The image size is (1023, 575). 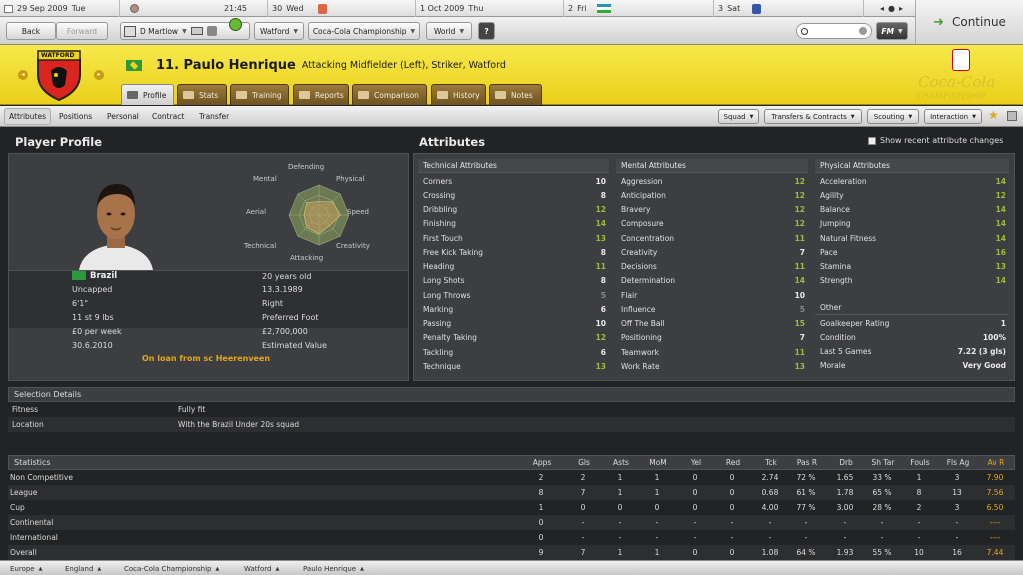 I want to click on loan-status: On loan from sc Heerenveen, so click(x=206, y=358).